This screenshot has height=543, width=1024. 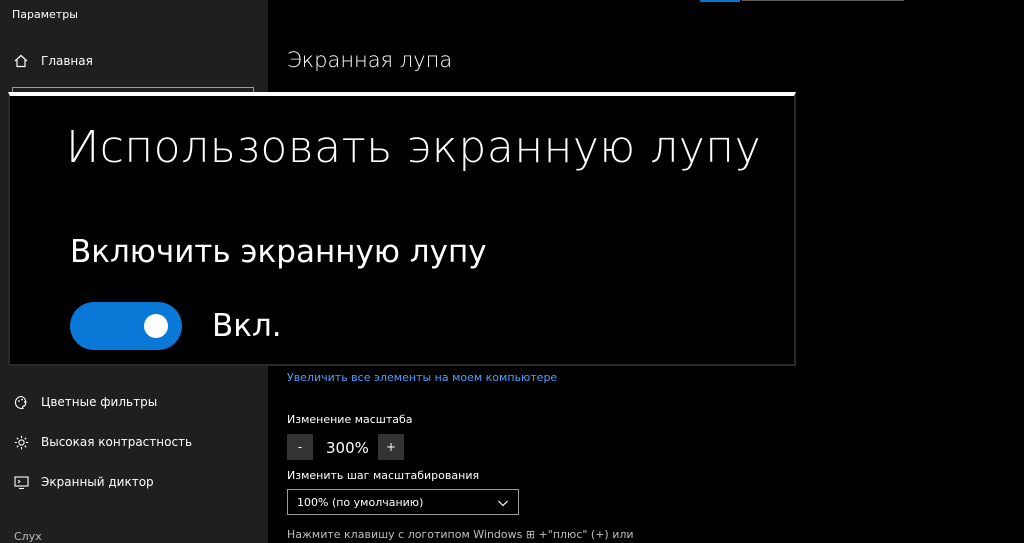 What do you see at coordinates (350, 419) in the screenshot?
I see `zoom-level-label: Изменение масштаба` at bounding box center [350, 419].